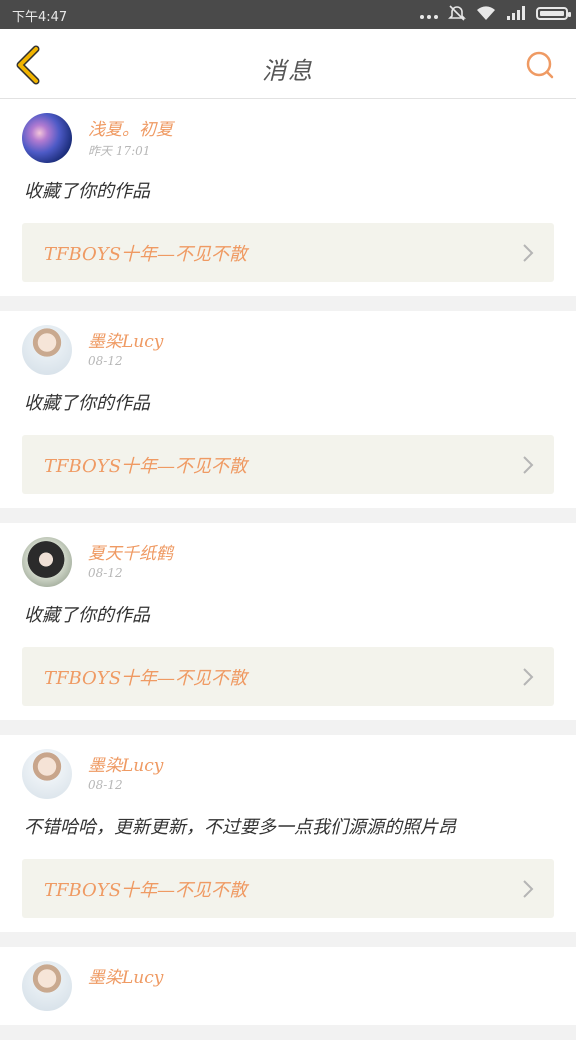 The height and width of the screenshot is (1040, 576). Describe the element at coordinates (429, 17) in the screenshot. I see `more-dots-icon` at that location.